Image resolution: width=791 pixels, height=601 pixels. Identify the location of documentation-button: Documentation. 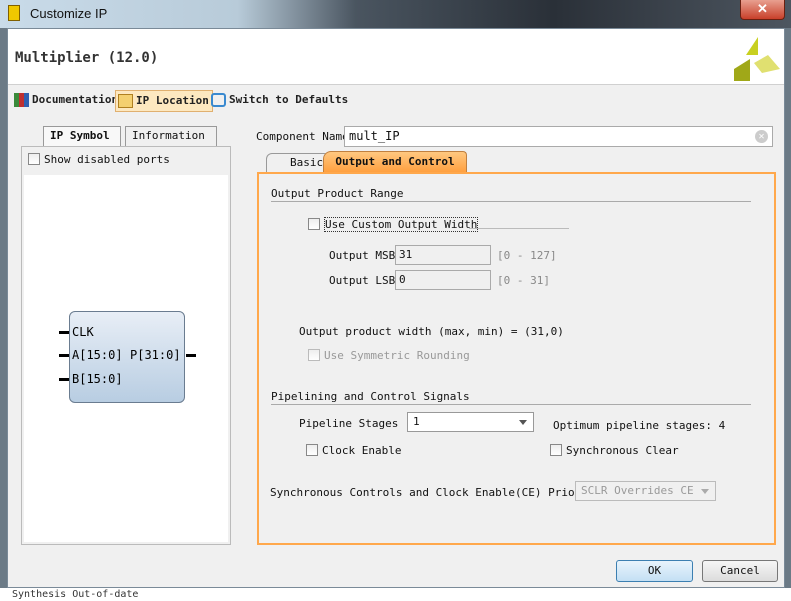
(65, 101).